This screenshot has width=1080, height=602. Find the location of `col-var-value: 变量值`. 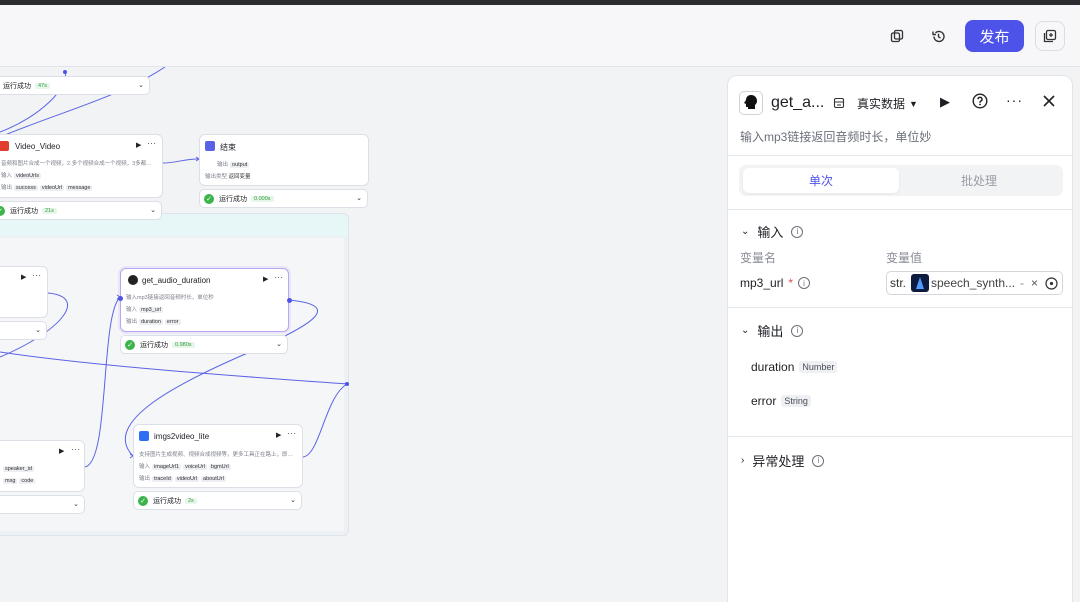

col-var-value: 变量值 is located at coordinates (904, 258).